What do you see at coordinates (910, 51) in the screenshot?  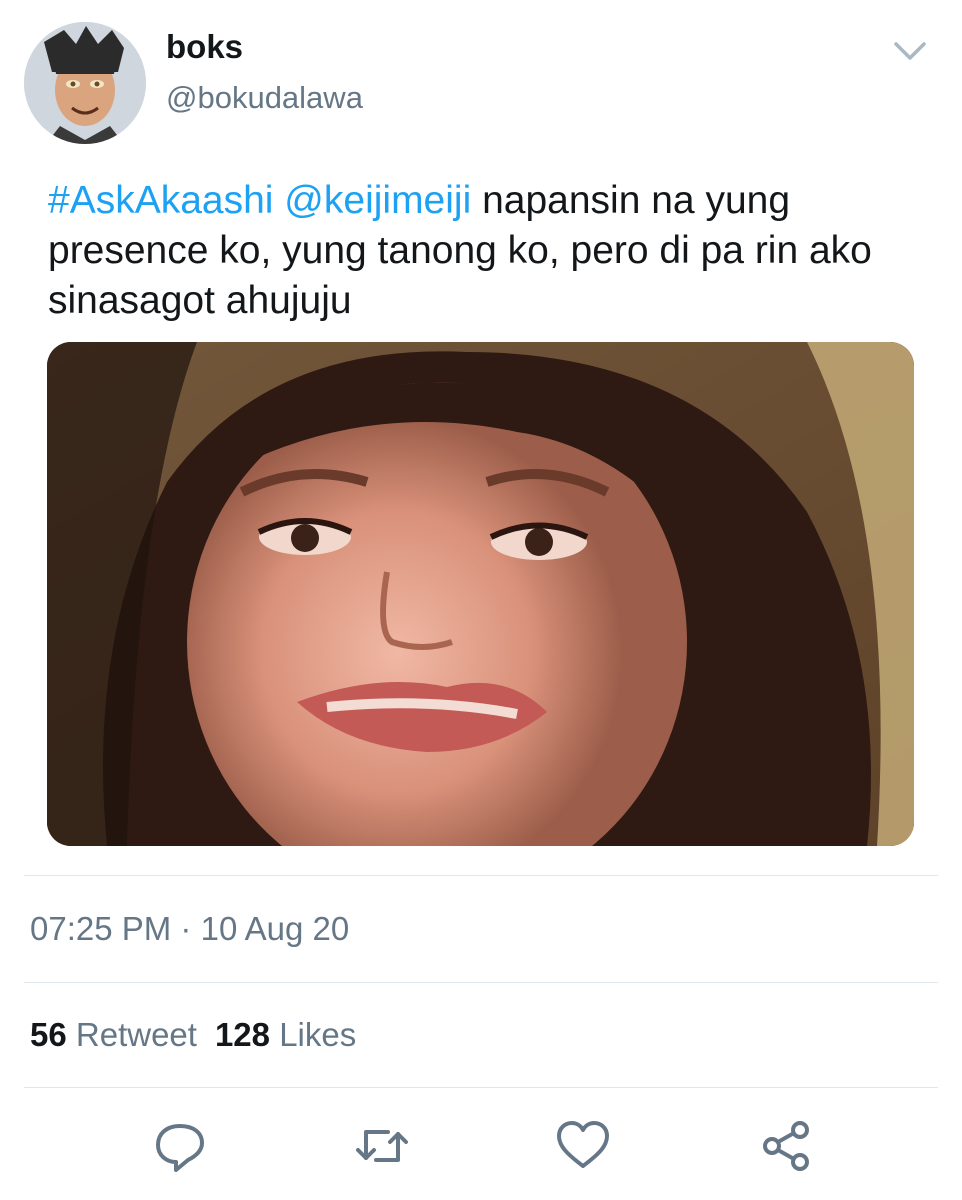 I see `chevron-down-icon` at bounding box center [910, 51].